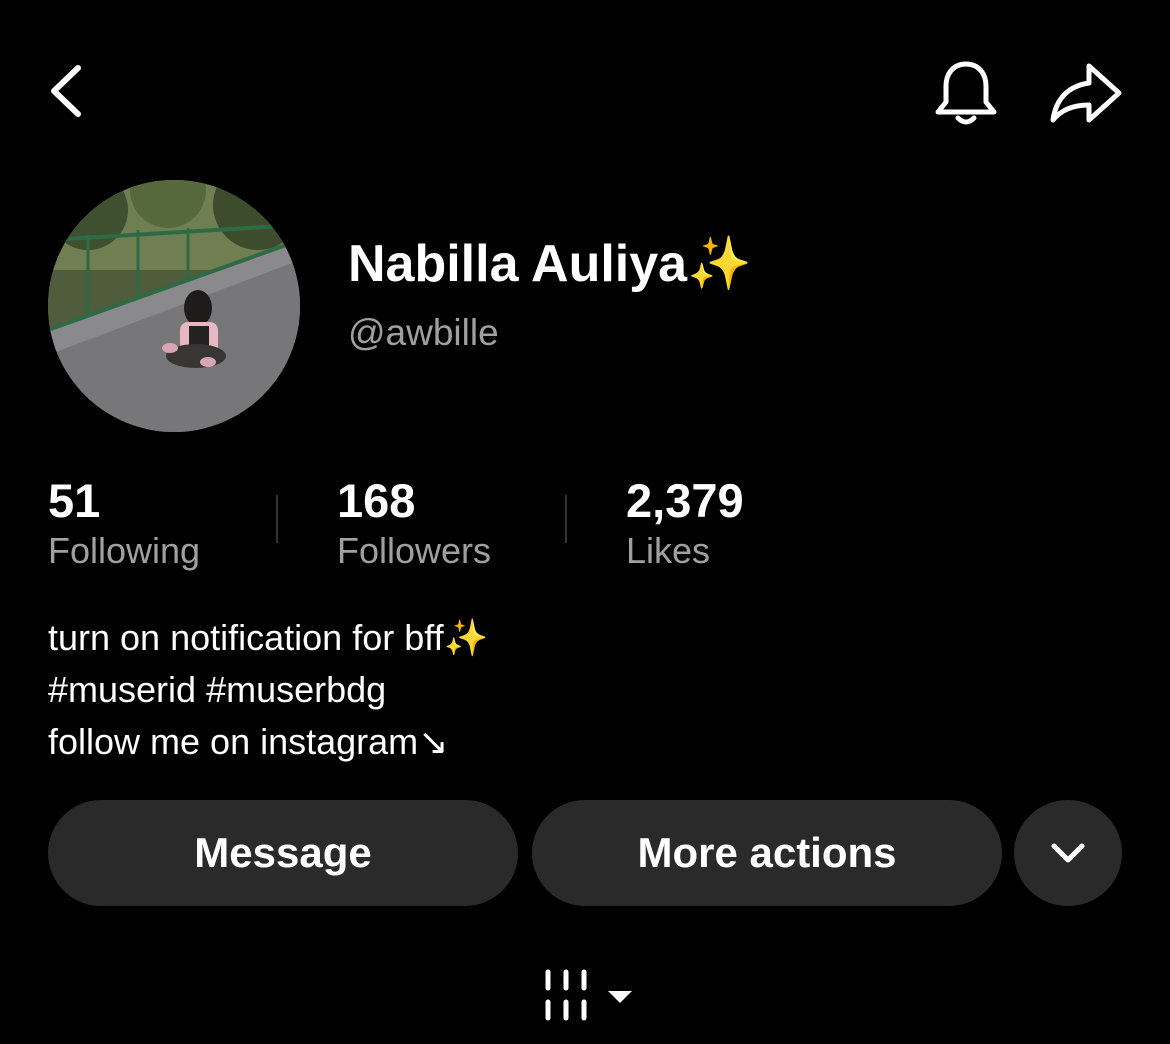 Image resolution: width=1170 pixels, height=1044 pixels. What do you see at coordinates (248, 741) in the screenshot?
I see `bio-line: follow me on instagram↘` at bounding box center [248, 741].